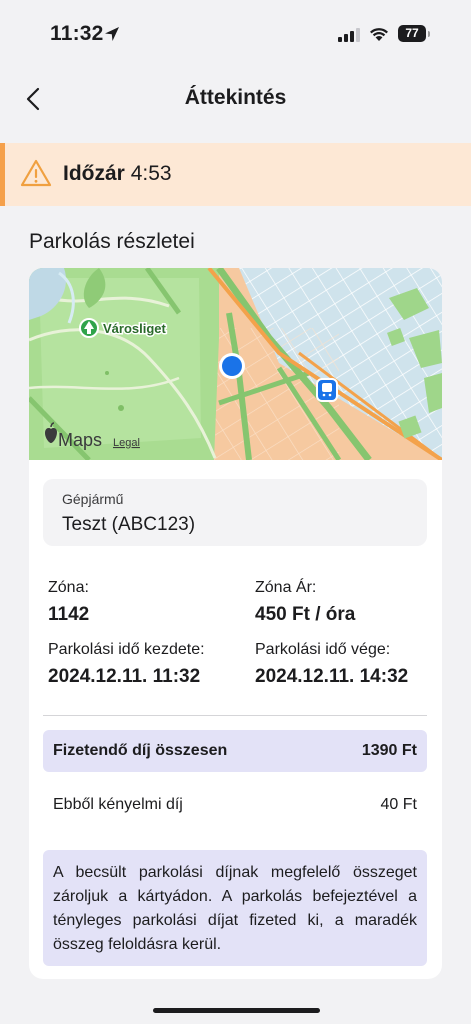  I want to click on zone-value: 1142, so click(69, 614).